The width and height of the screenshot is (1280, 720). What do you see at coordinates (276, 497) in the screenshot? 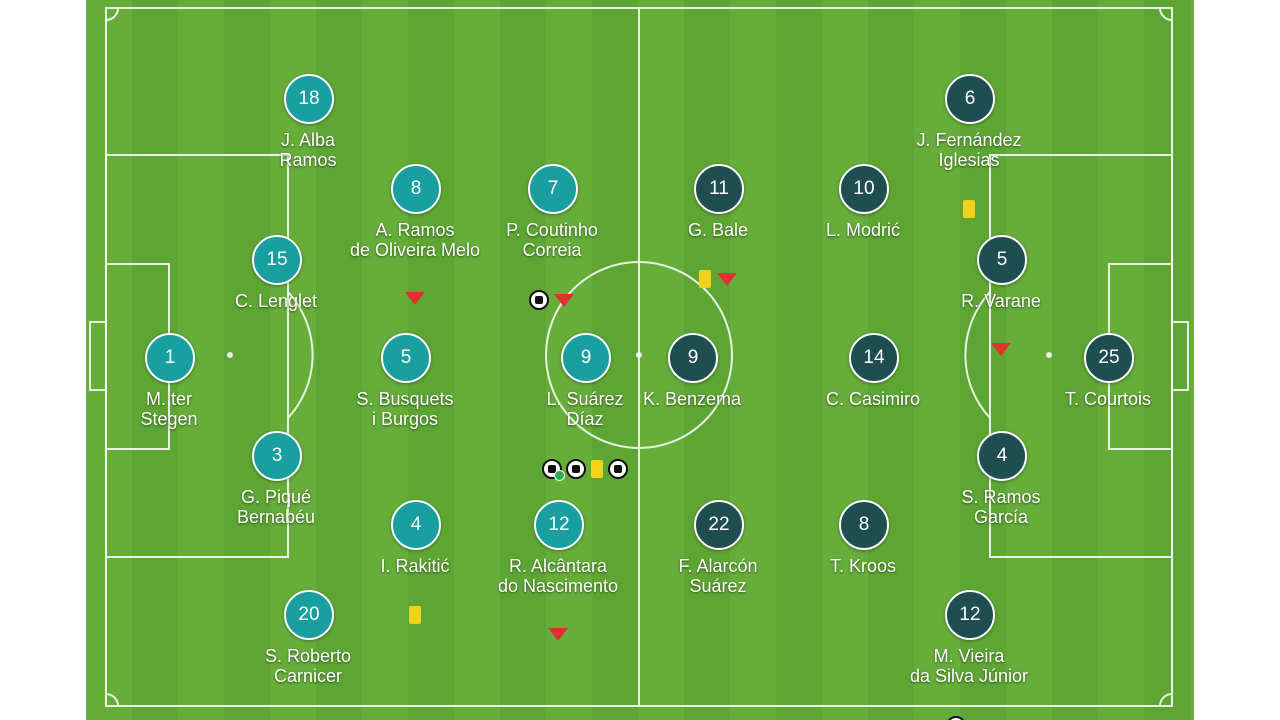
I see `player-name-line: G. Piqué` at bounding box center [276, 497].